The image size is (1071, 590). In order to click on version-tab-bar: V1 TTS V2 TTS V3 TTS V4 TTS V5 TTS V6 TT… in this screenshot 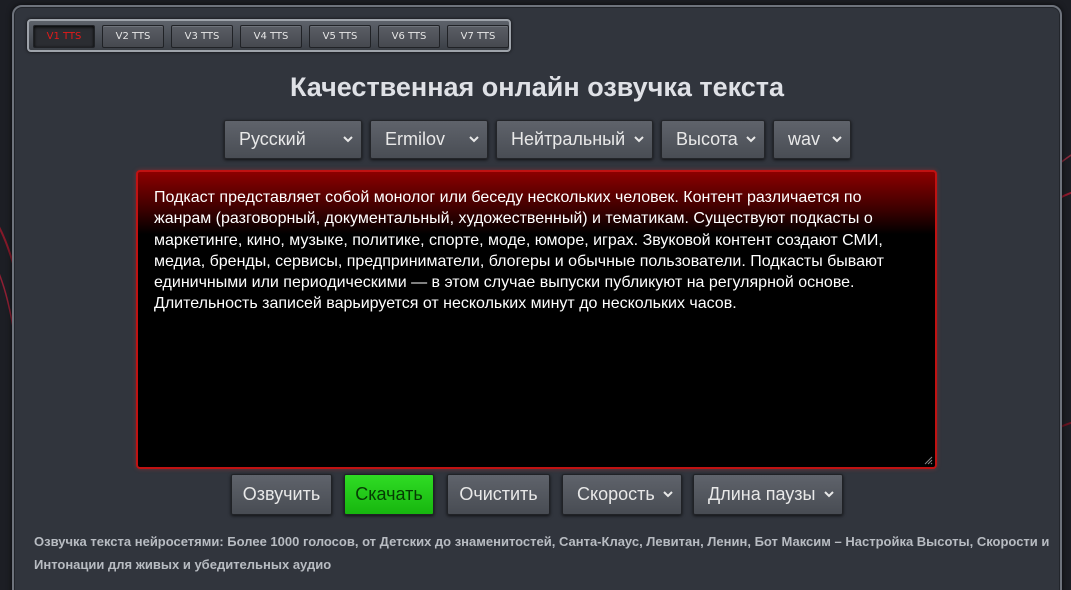, I will do `click(269, 35)`.